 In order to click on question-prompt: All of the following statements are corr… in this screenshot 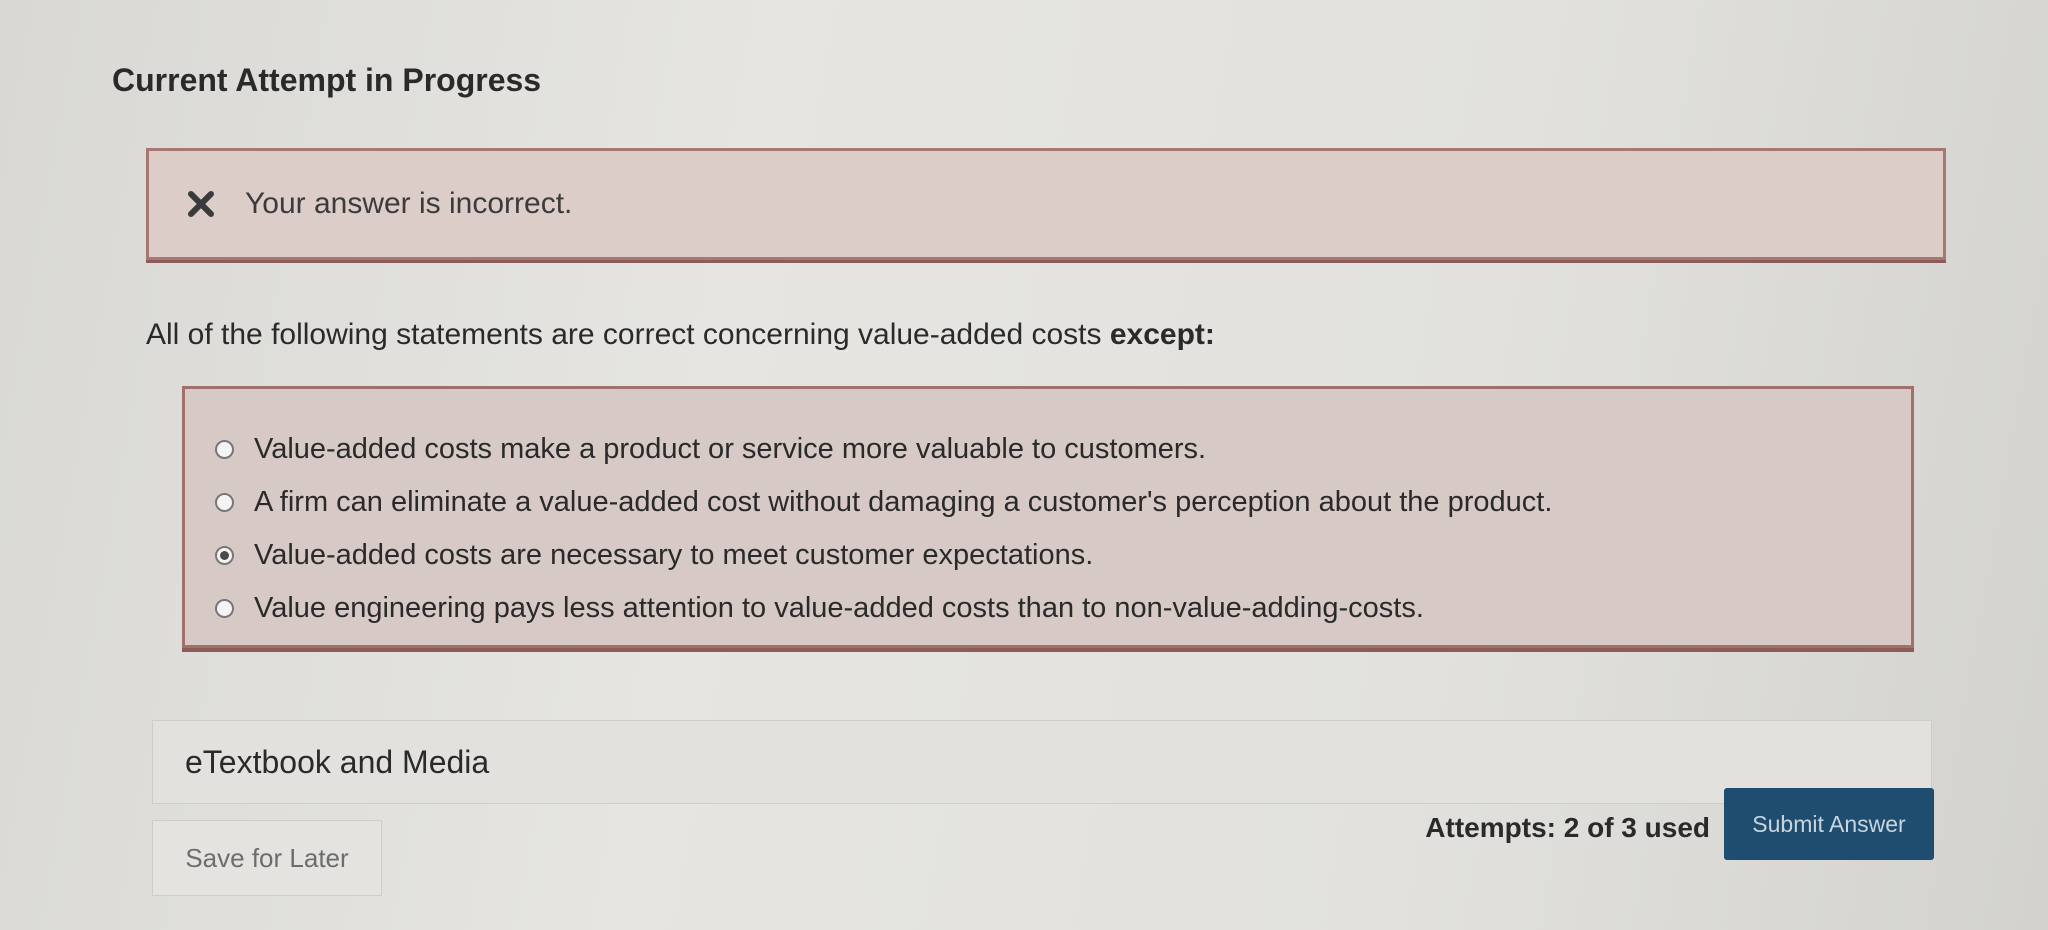, I will do `click(628, 334)`.